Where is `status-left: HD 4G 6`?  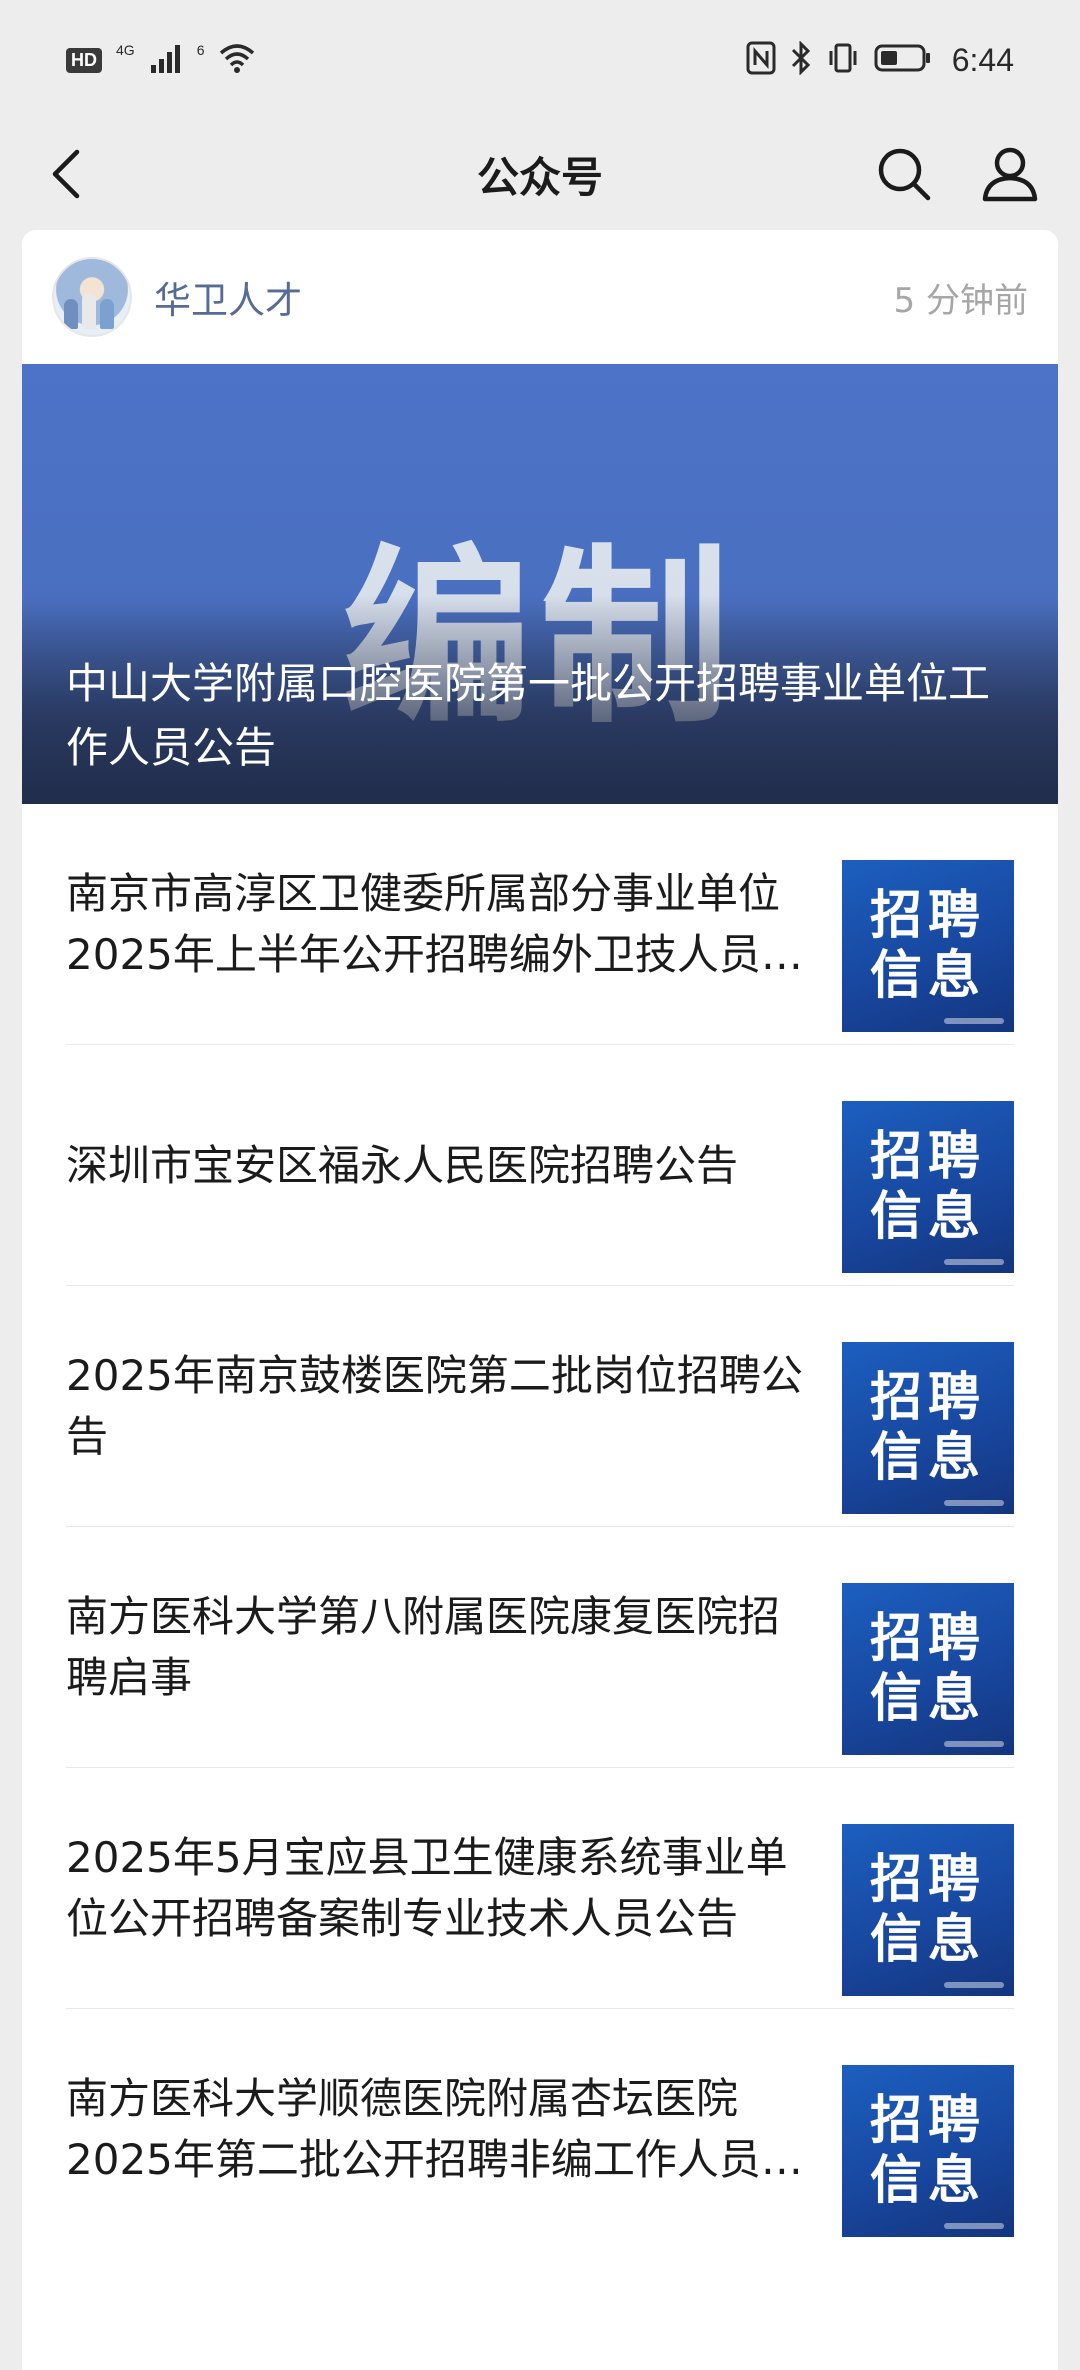
status-left: HD 4G 6 is located at coordinates (161, 60).